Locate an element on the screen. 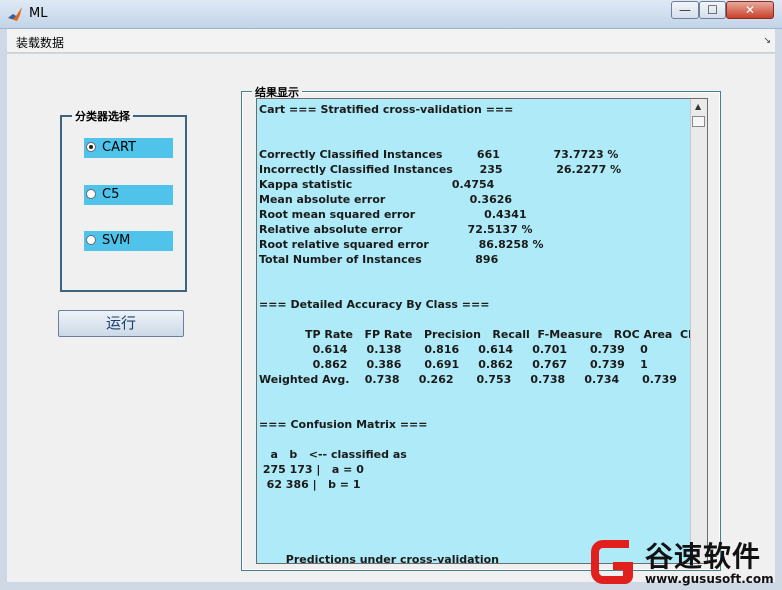 The width and height of the screenshot is (782, 590). close-icon: ✕ is located at coordinates (750, 10).